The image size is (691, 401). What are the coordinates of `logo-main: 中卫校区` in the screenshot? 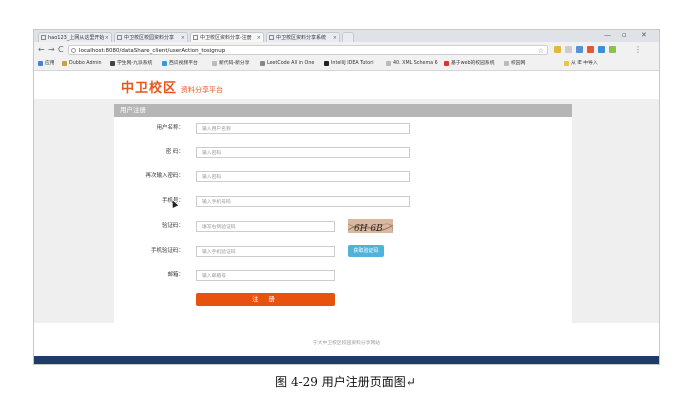 It's located at (149, 88).